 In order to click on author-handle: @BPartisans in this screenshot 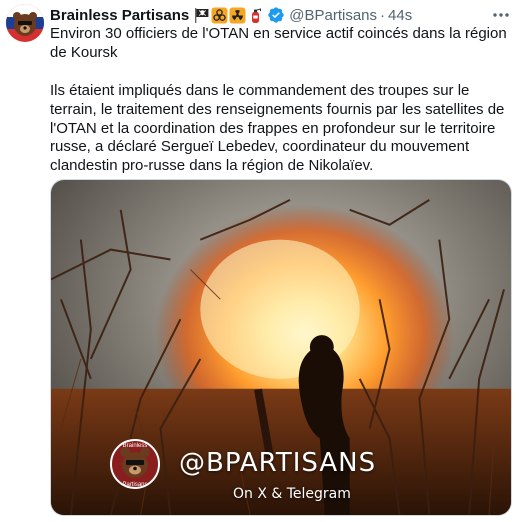, I will do `click(333, 15)`.